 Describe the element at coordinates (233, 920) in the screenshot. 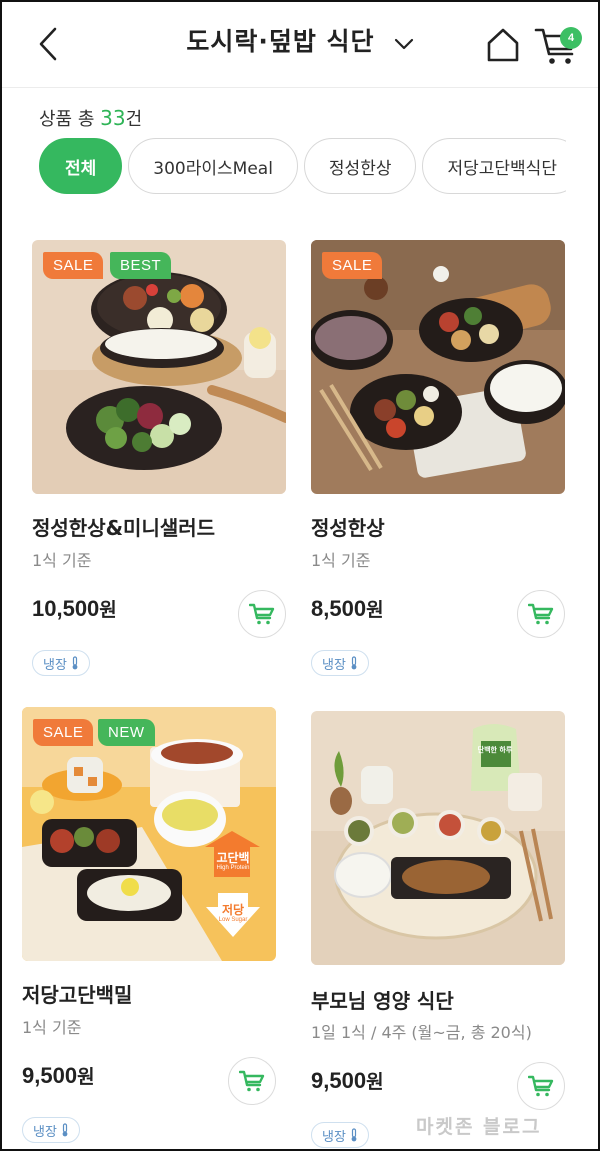

I see `low-sugar-en: Low Sugar` at that location.